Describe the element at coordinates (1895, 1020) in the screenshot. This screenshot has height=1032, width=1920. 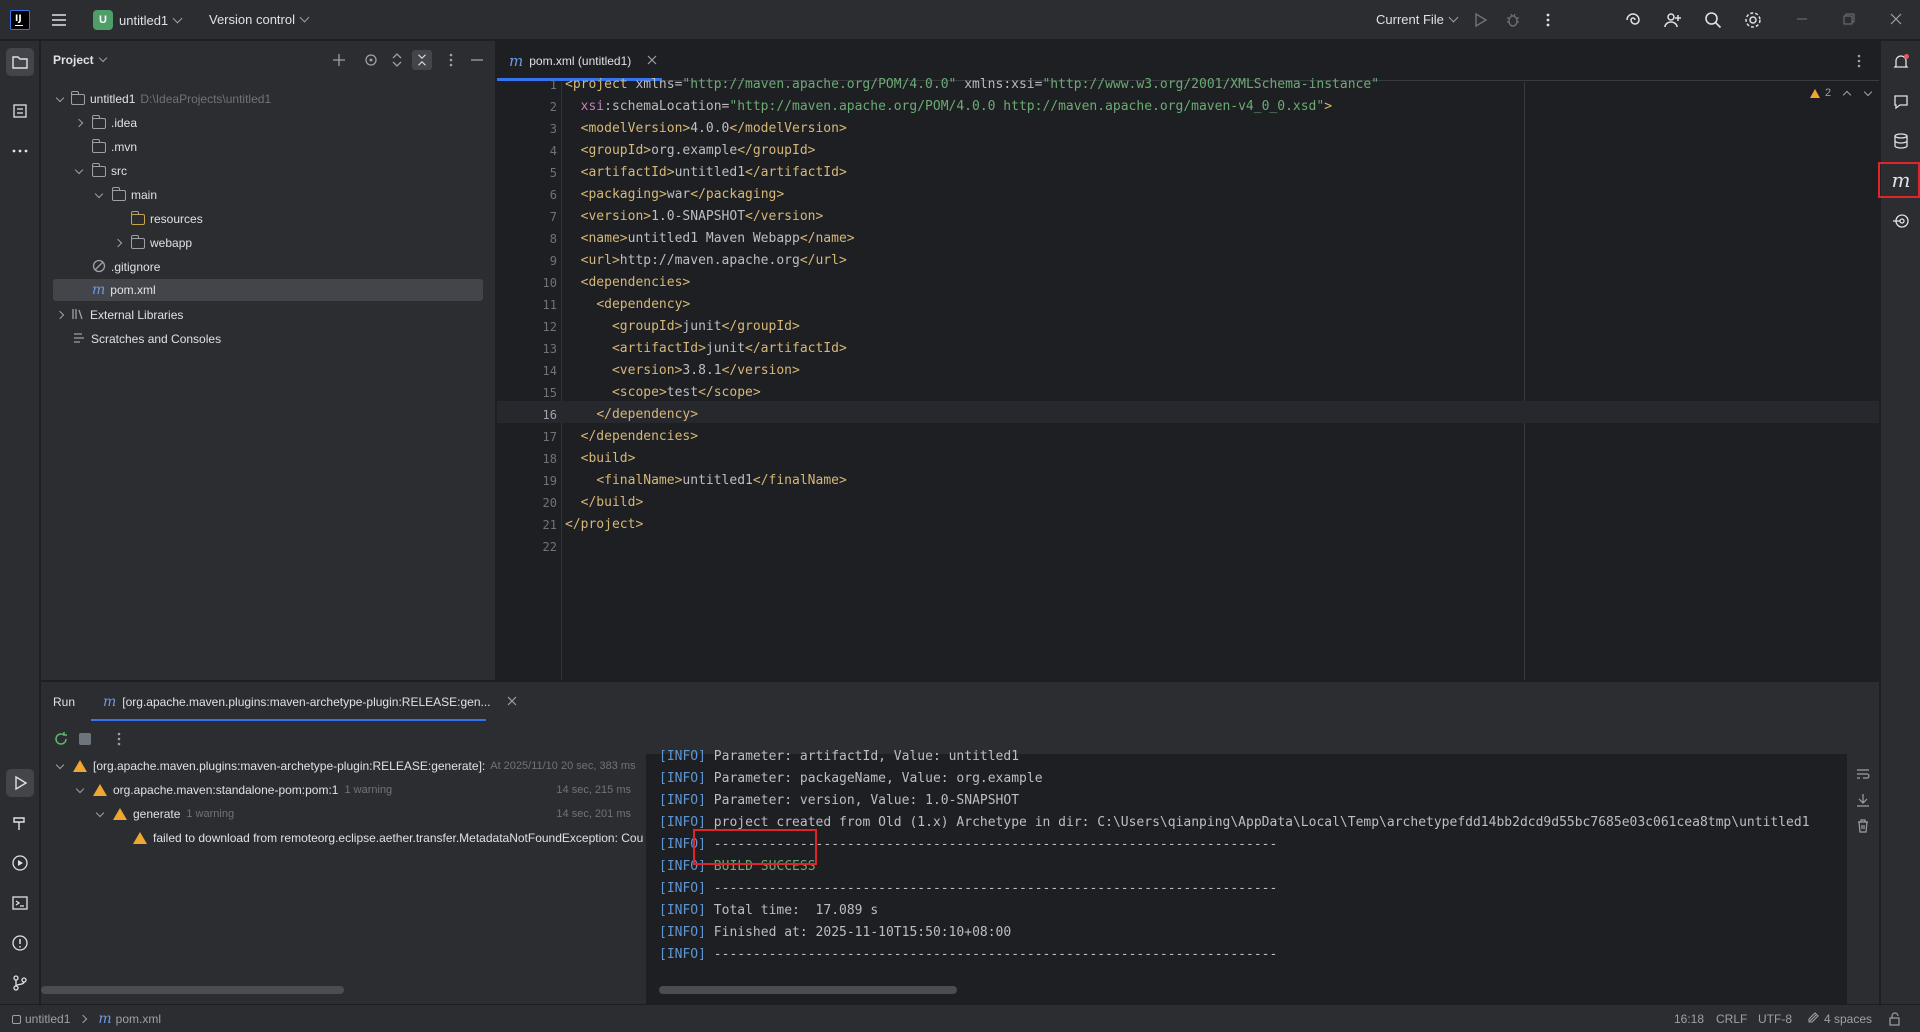
I see `readonly-lock-icon` at that location.